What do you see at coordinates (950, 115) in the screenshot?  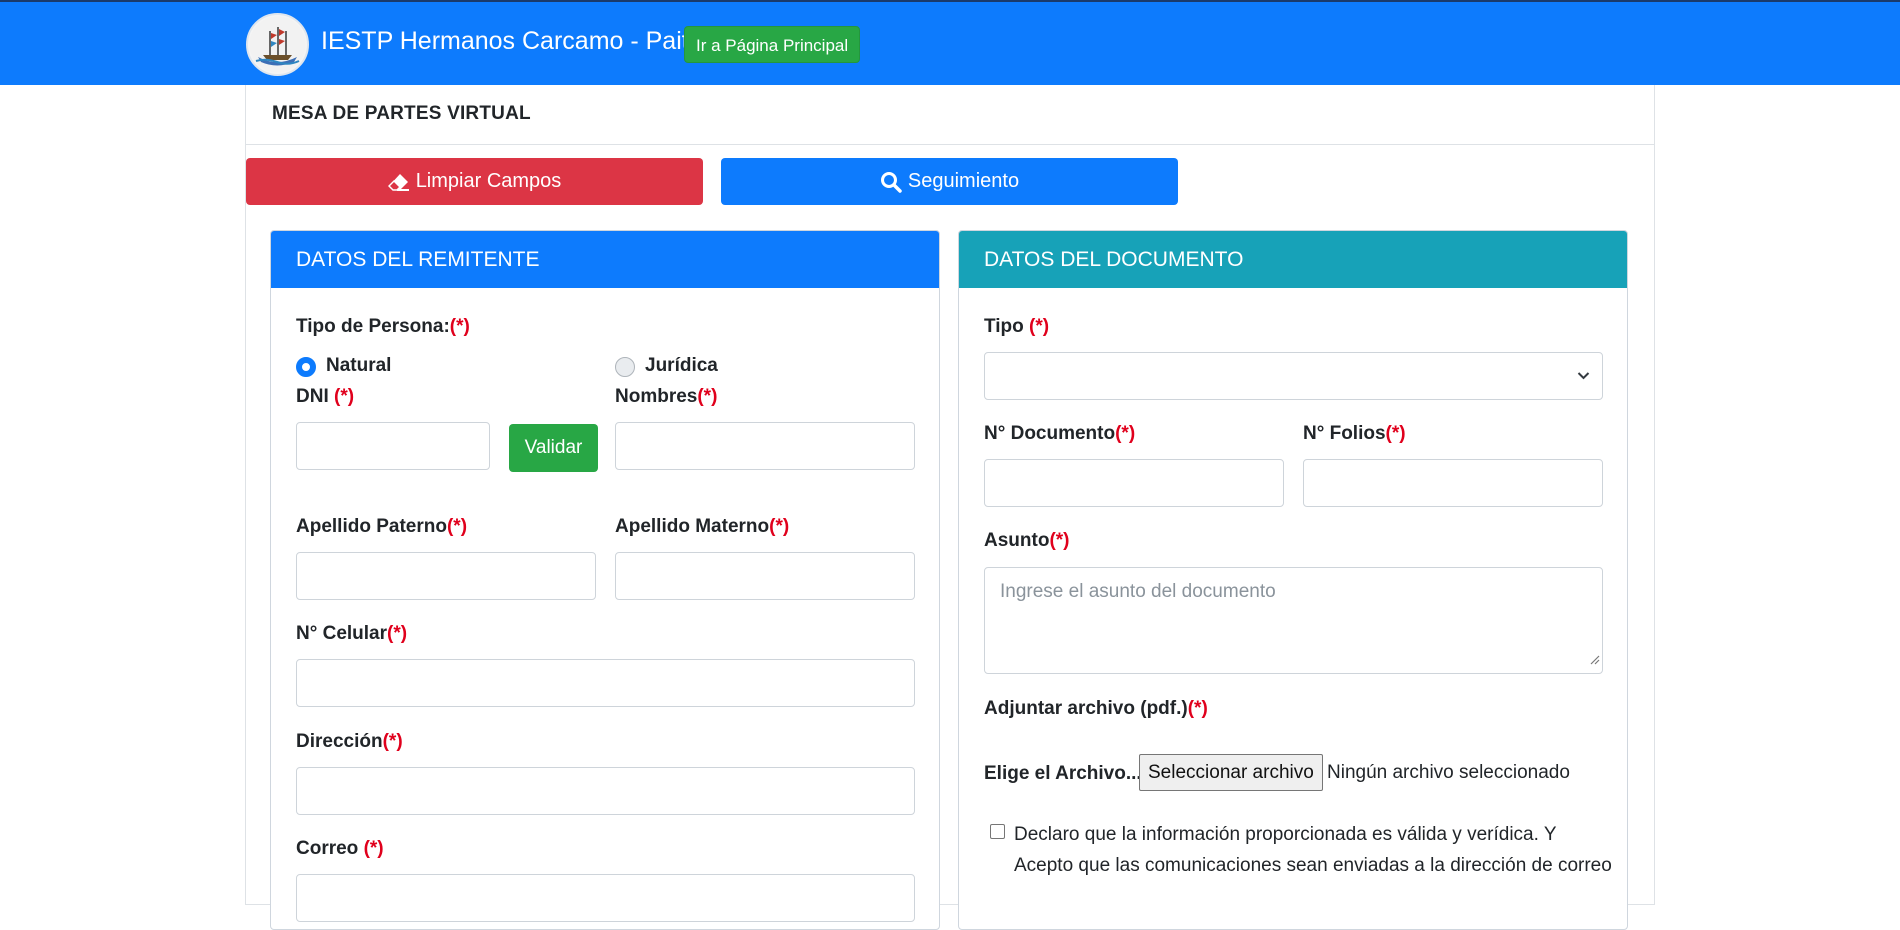 I see `card-header: MESA DE PARTES VIRTUAL` at bounding box center [950, 115].